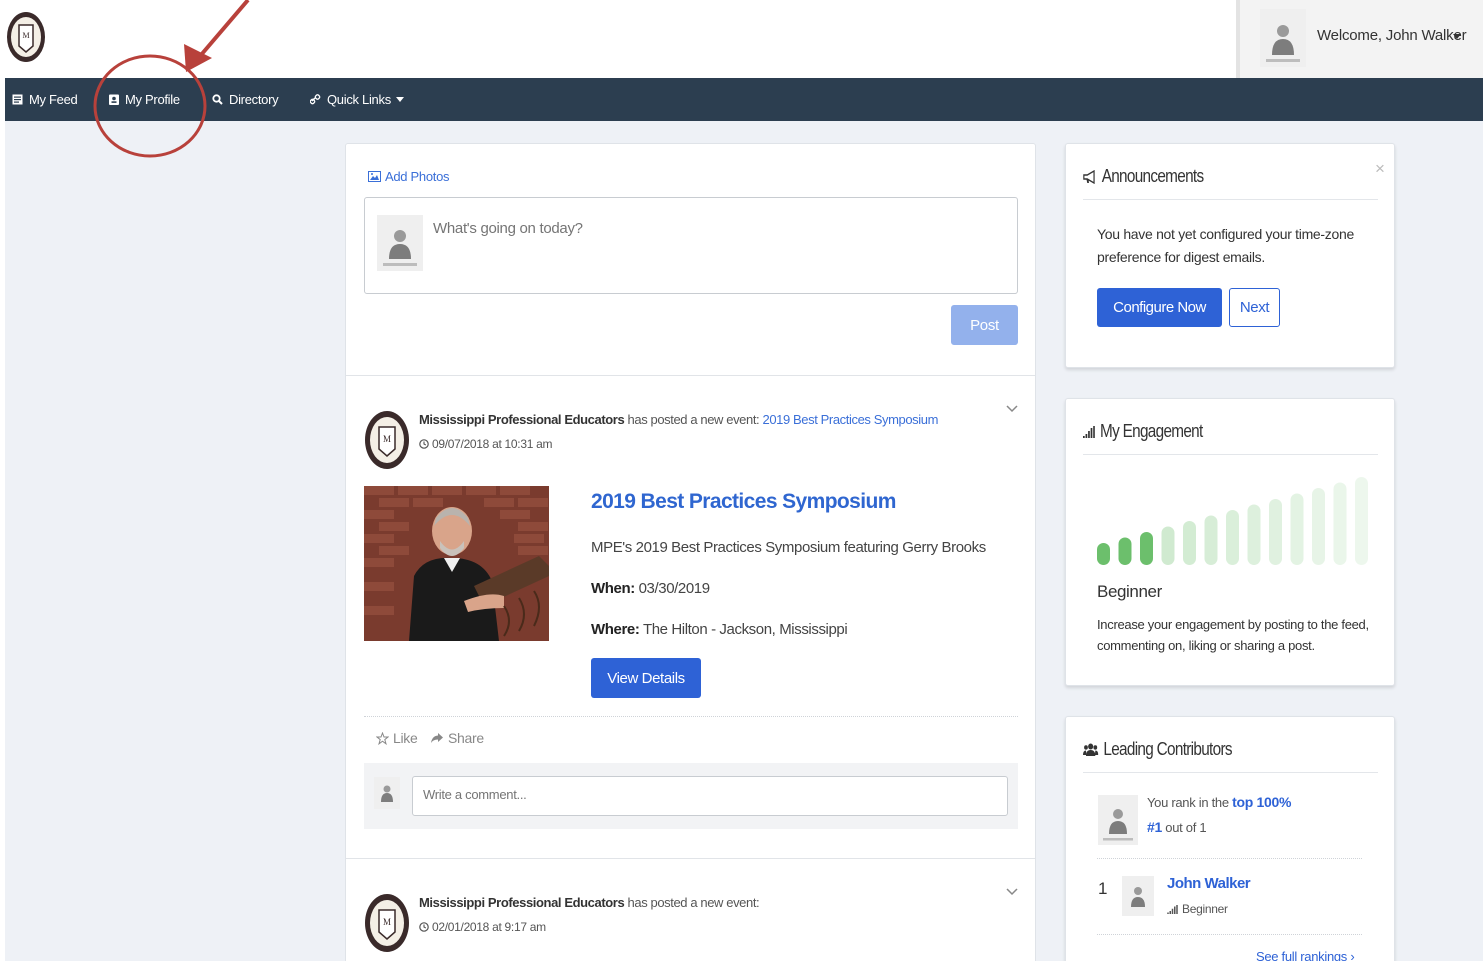 The height and width of the screenshot is (961, 1483). I want to click on when-value: 03/30/2019, so click(674, 588).